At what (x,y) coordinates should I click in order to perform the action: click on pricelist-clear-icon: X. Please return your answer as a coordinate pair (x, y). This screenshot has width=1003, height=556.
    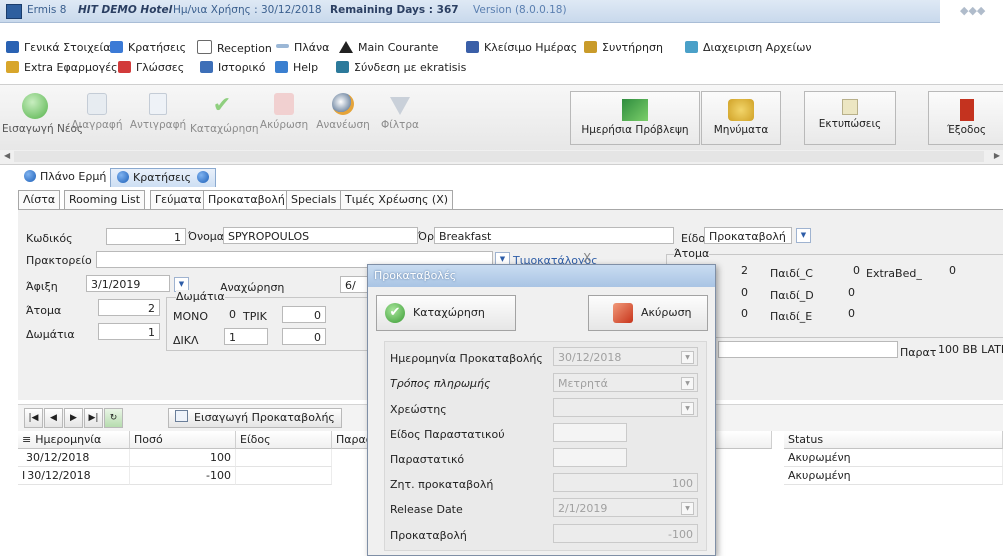
    Looking at the image, I should click on (587, 258).